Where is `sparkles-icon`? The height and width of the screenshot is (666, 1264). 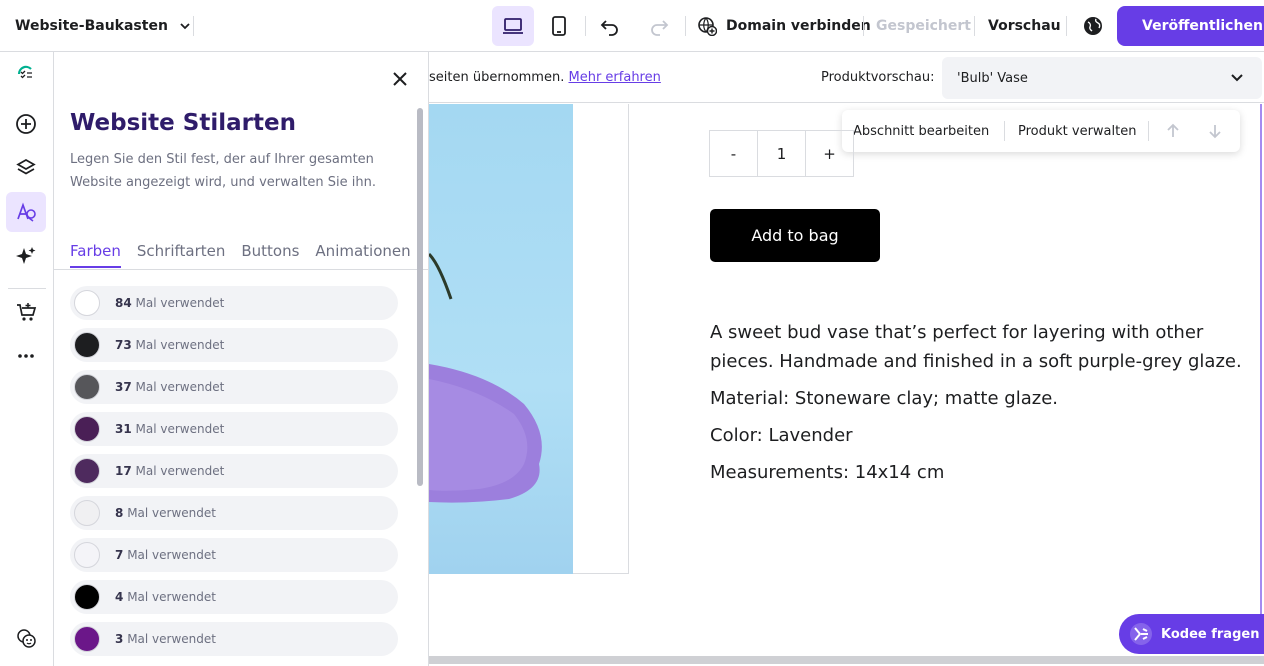 sparkles-icon is located at coordinates (26, 255).